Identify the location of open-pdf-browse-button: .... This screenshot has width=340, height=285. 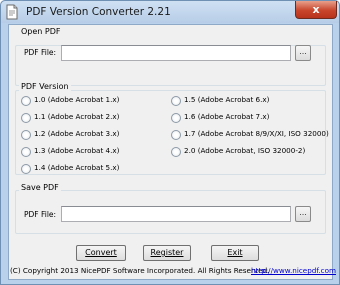
(303, 53).